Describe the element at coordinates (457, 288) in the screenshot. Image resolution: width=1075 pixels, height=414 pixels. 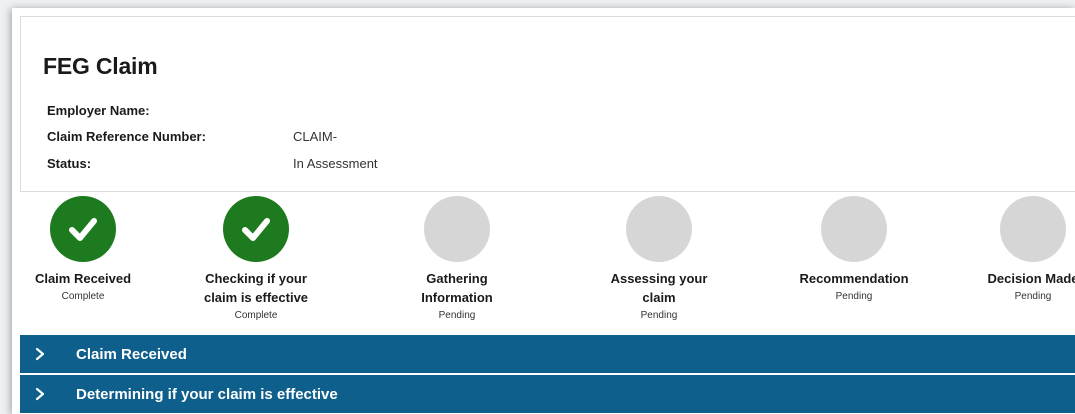
I see `step-label: Gathering Information` at that location.